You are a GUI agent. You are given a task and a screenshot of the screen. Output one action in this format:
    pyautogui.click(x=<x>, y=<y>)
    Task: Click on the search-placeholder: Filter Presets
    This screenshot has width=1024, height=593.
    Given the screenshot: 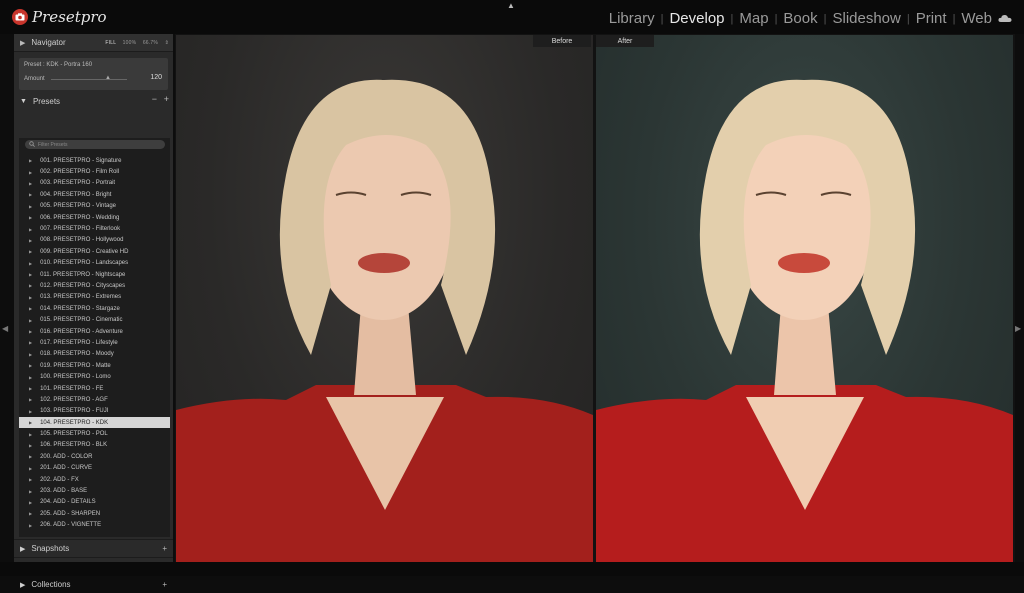 What is the action you would take?
    pyautogui.click(x=53, y=144)
    